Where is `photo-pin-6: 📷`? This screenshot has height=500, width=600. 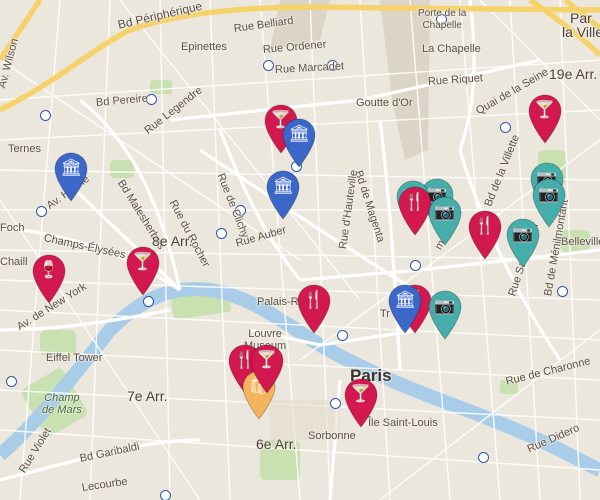
photo-pin-6: 📷 is located at coordinates (549, 203).